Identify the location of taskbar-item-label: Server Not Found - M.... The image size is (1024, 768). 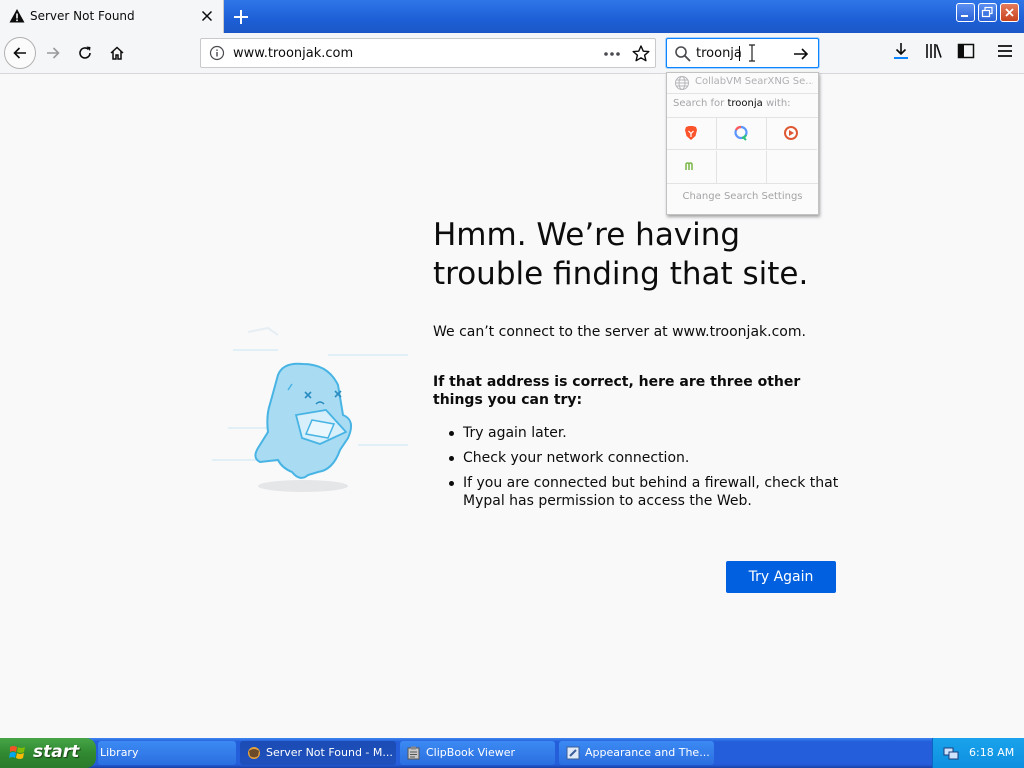
(329, 752).